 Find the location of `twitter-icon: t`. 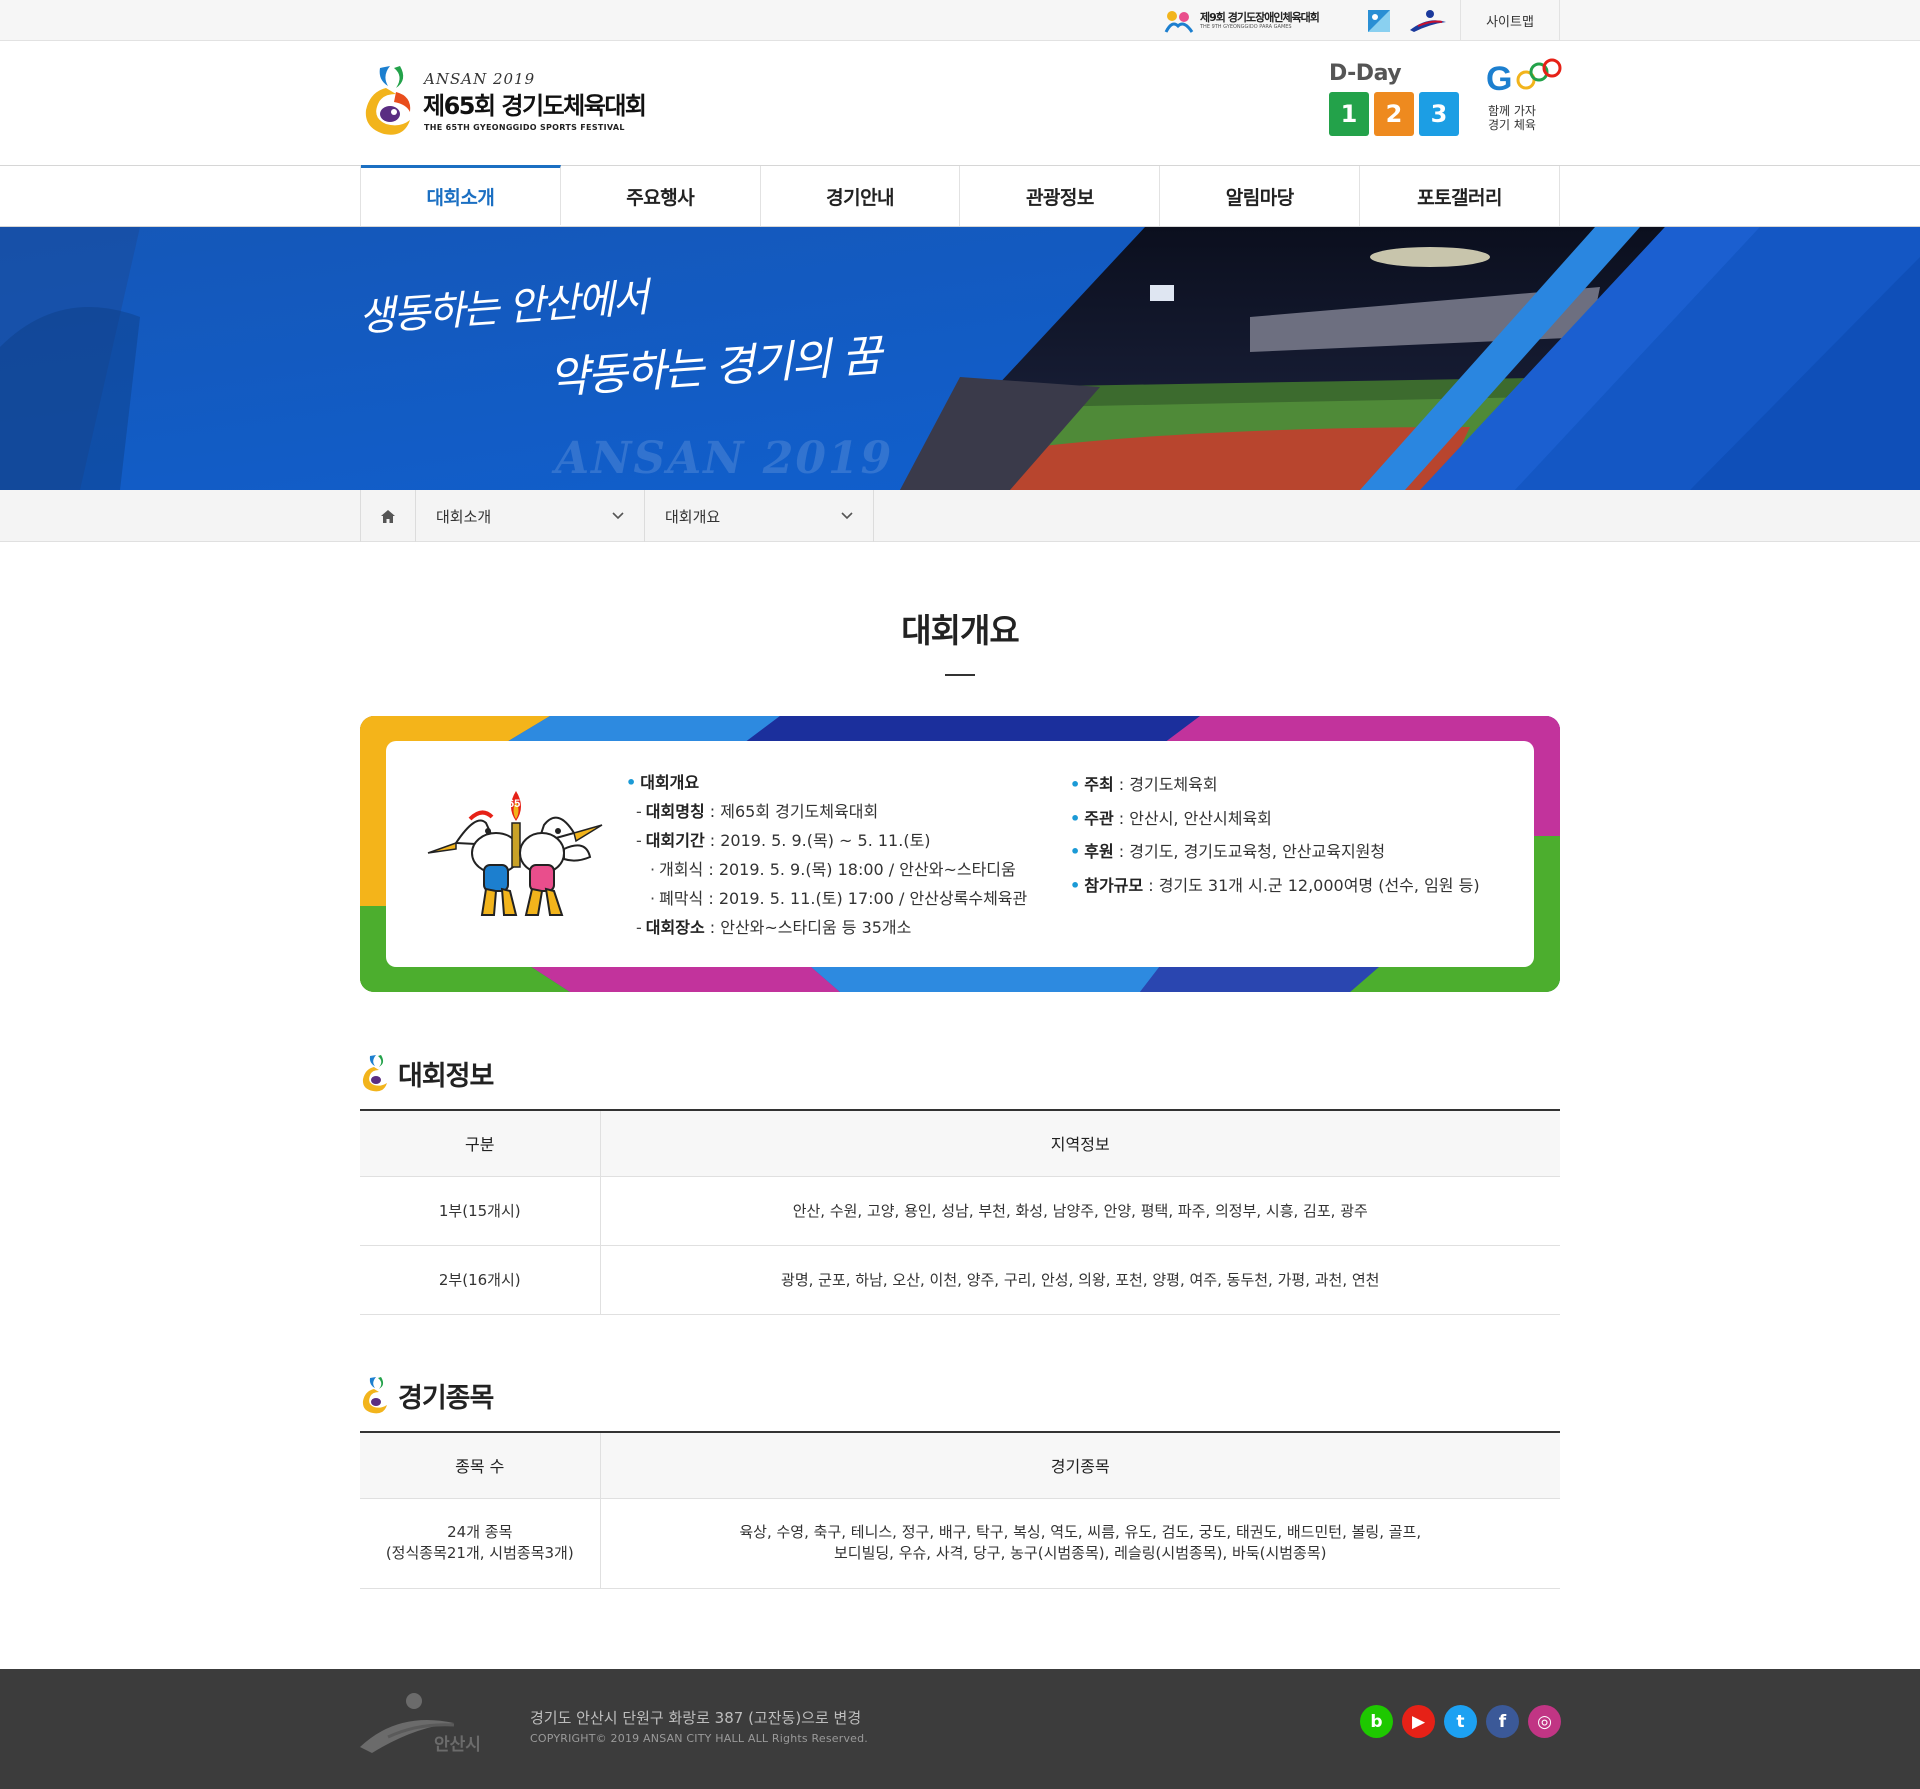

twitter-icon: t is located at coordinates (1460, 1721).